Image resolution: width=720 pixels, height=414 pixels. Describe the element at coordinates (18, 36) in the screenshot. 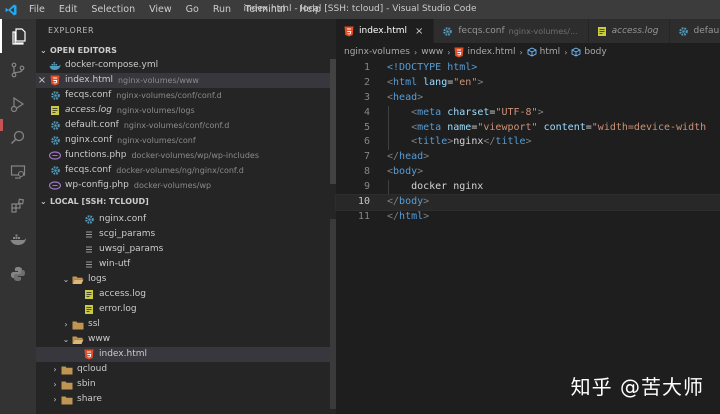

I see `explorer-icon` at that location.